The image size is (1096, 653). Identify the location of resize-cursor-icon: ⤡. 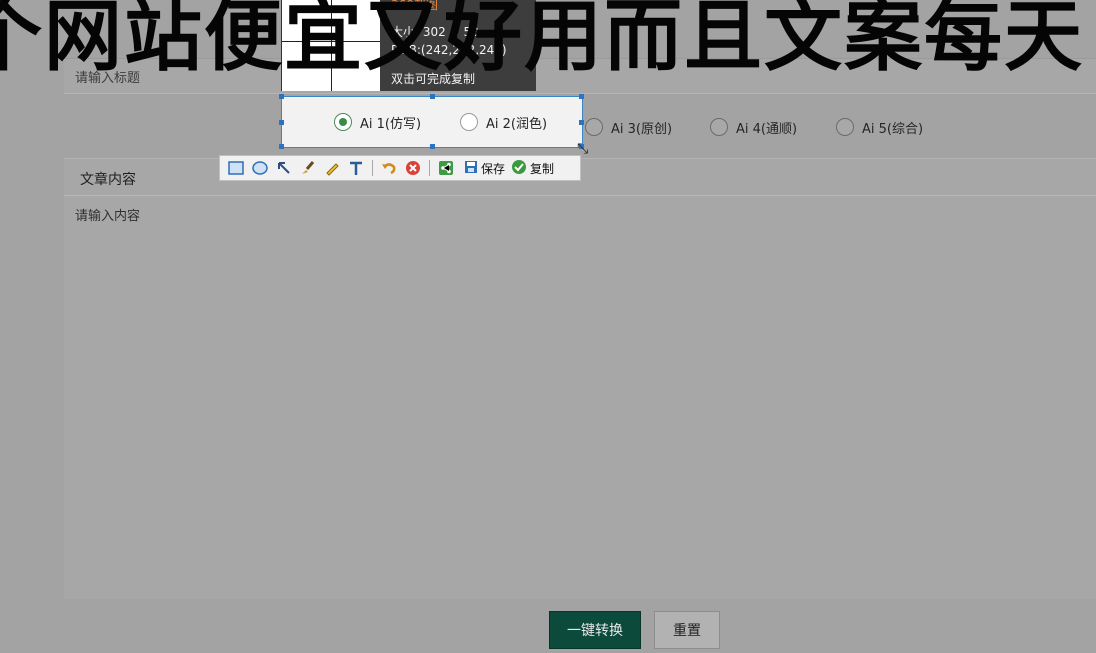
(583, 149).